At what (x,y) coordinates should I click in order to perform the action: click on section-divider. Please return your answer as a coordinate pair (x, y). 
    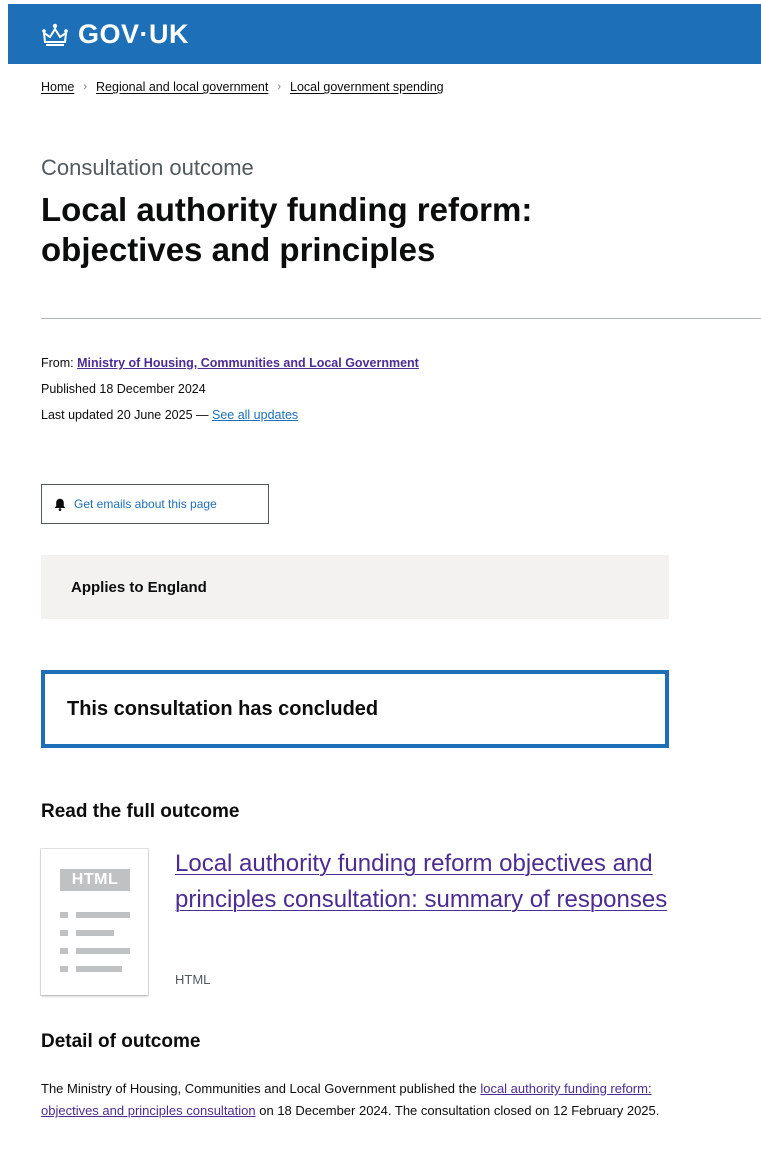
    Looking at the image, I should click on (401, 318).